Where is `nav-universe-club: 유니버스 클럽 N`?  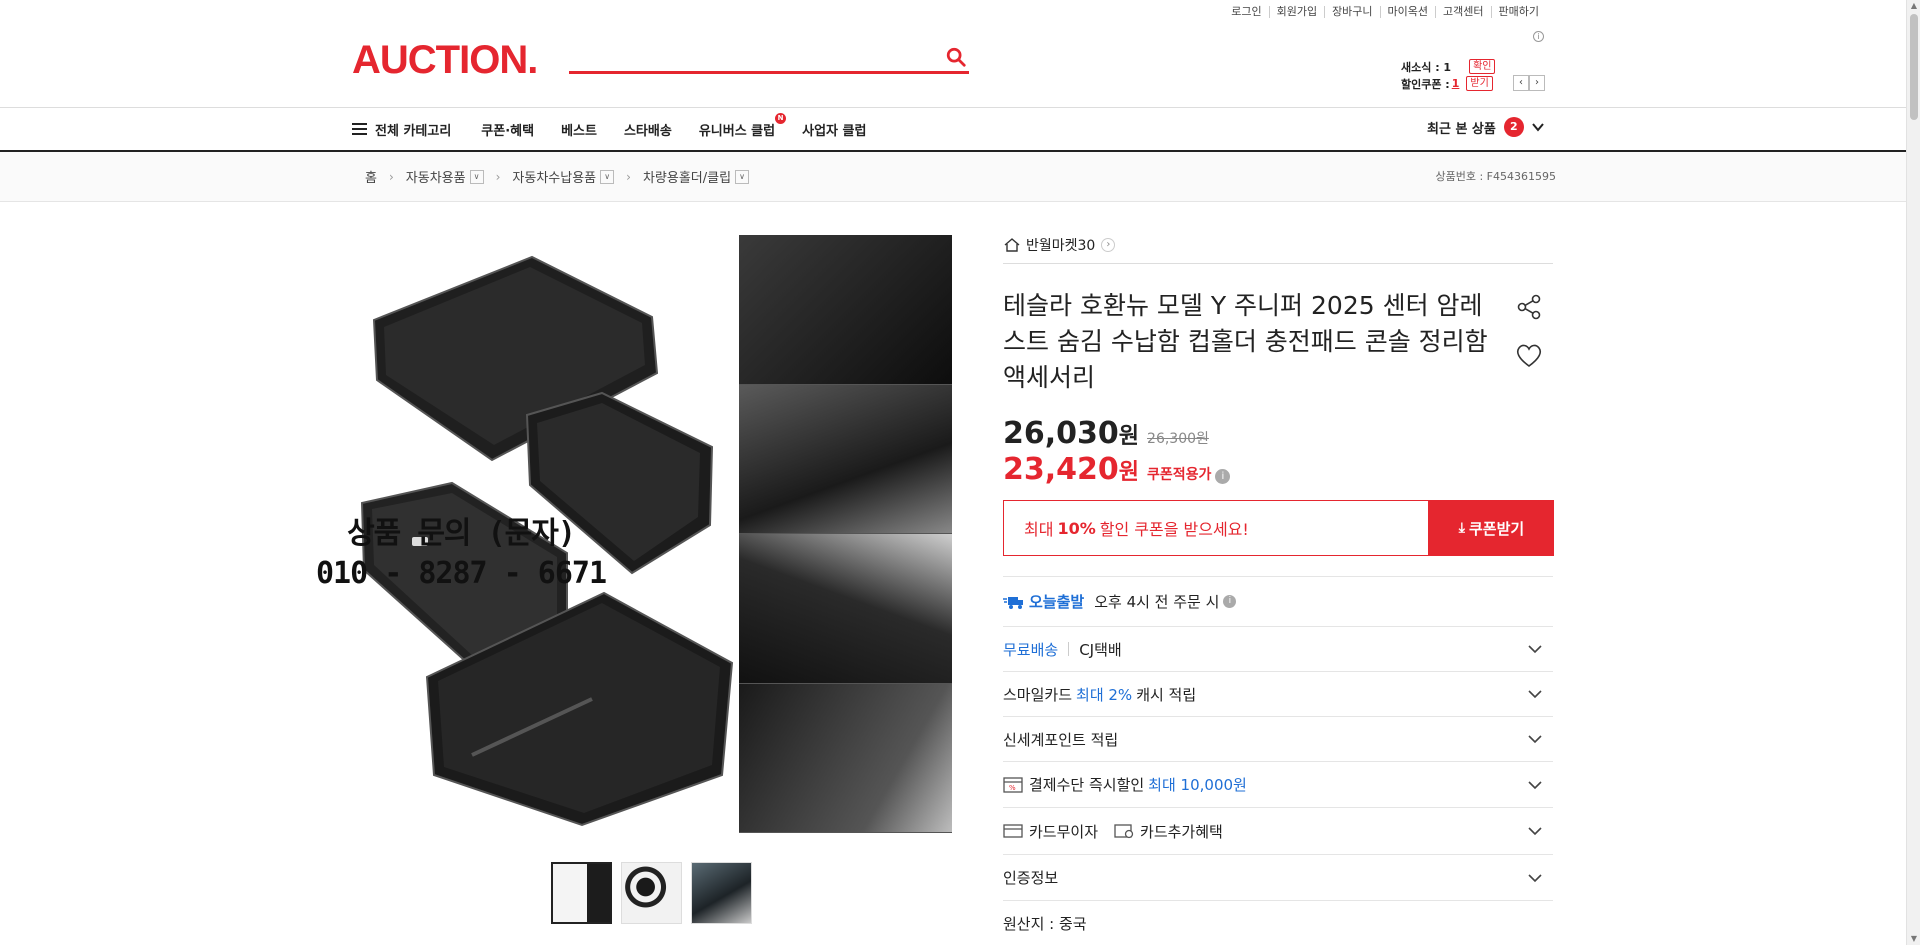
nav-universe-club: 유니버스 클럽 N is located at coordinates (742, 125).